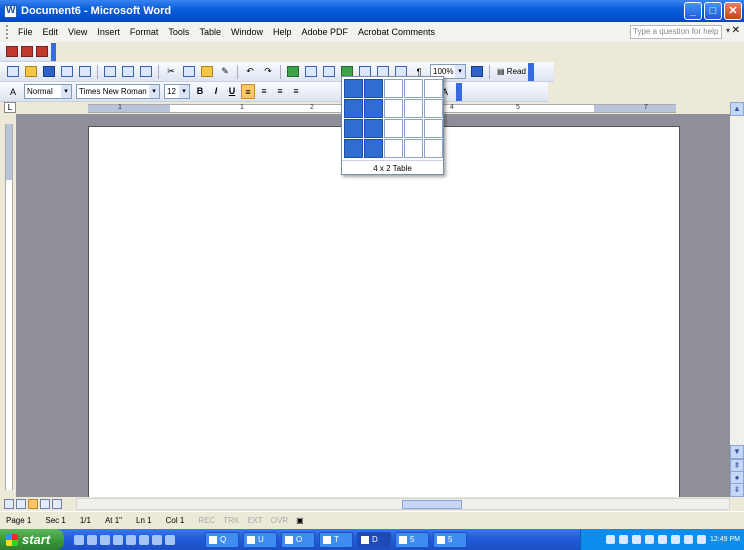  I want to click on menu-edit: Edit, so click(51, 32).